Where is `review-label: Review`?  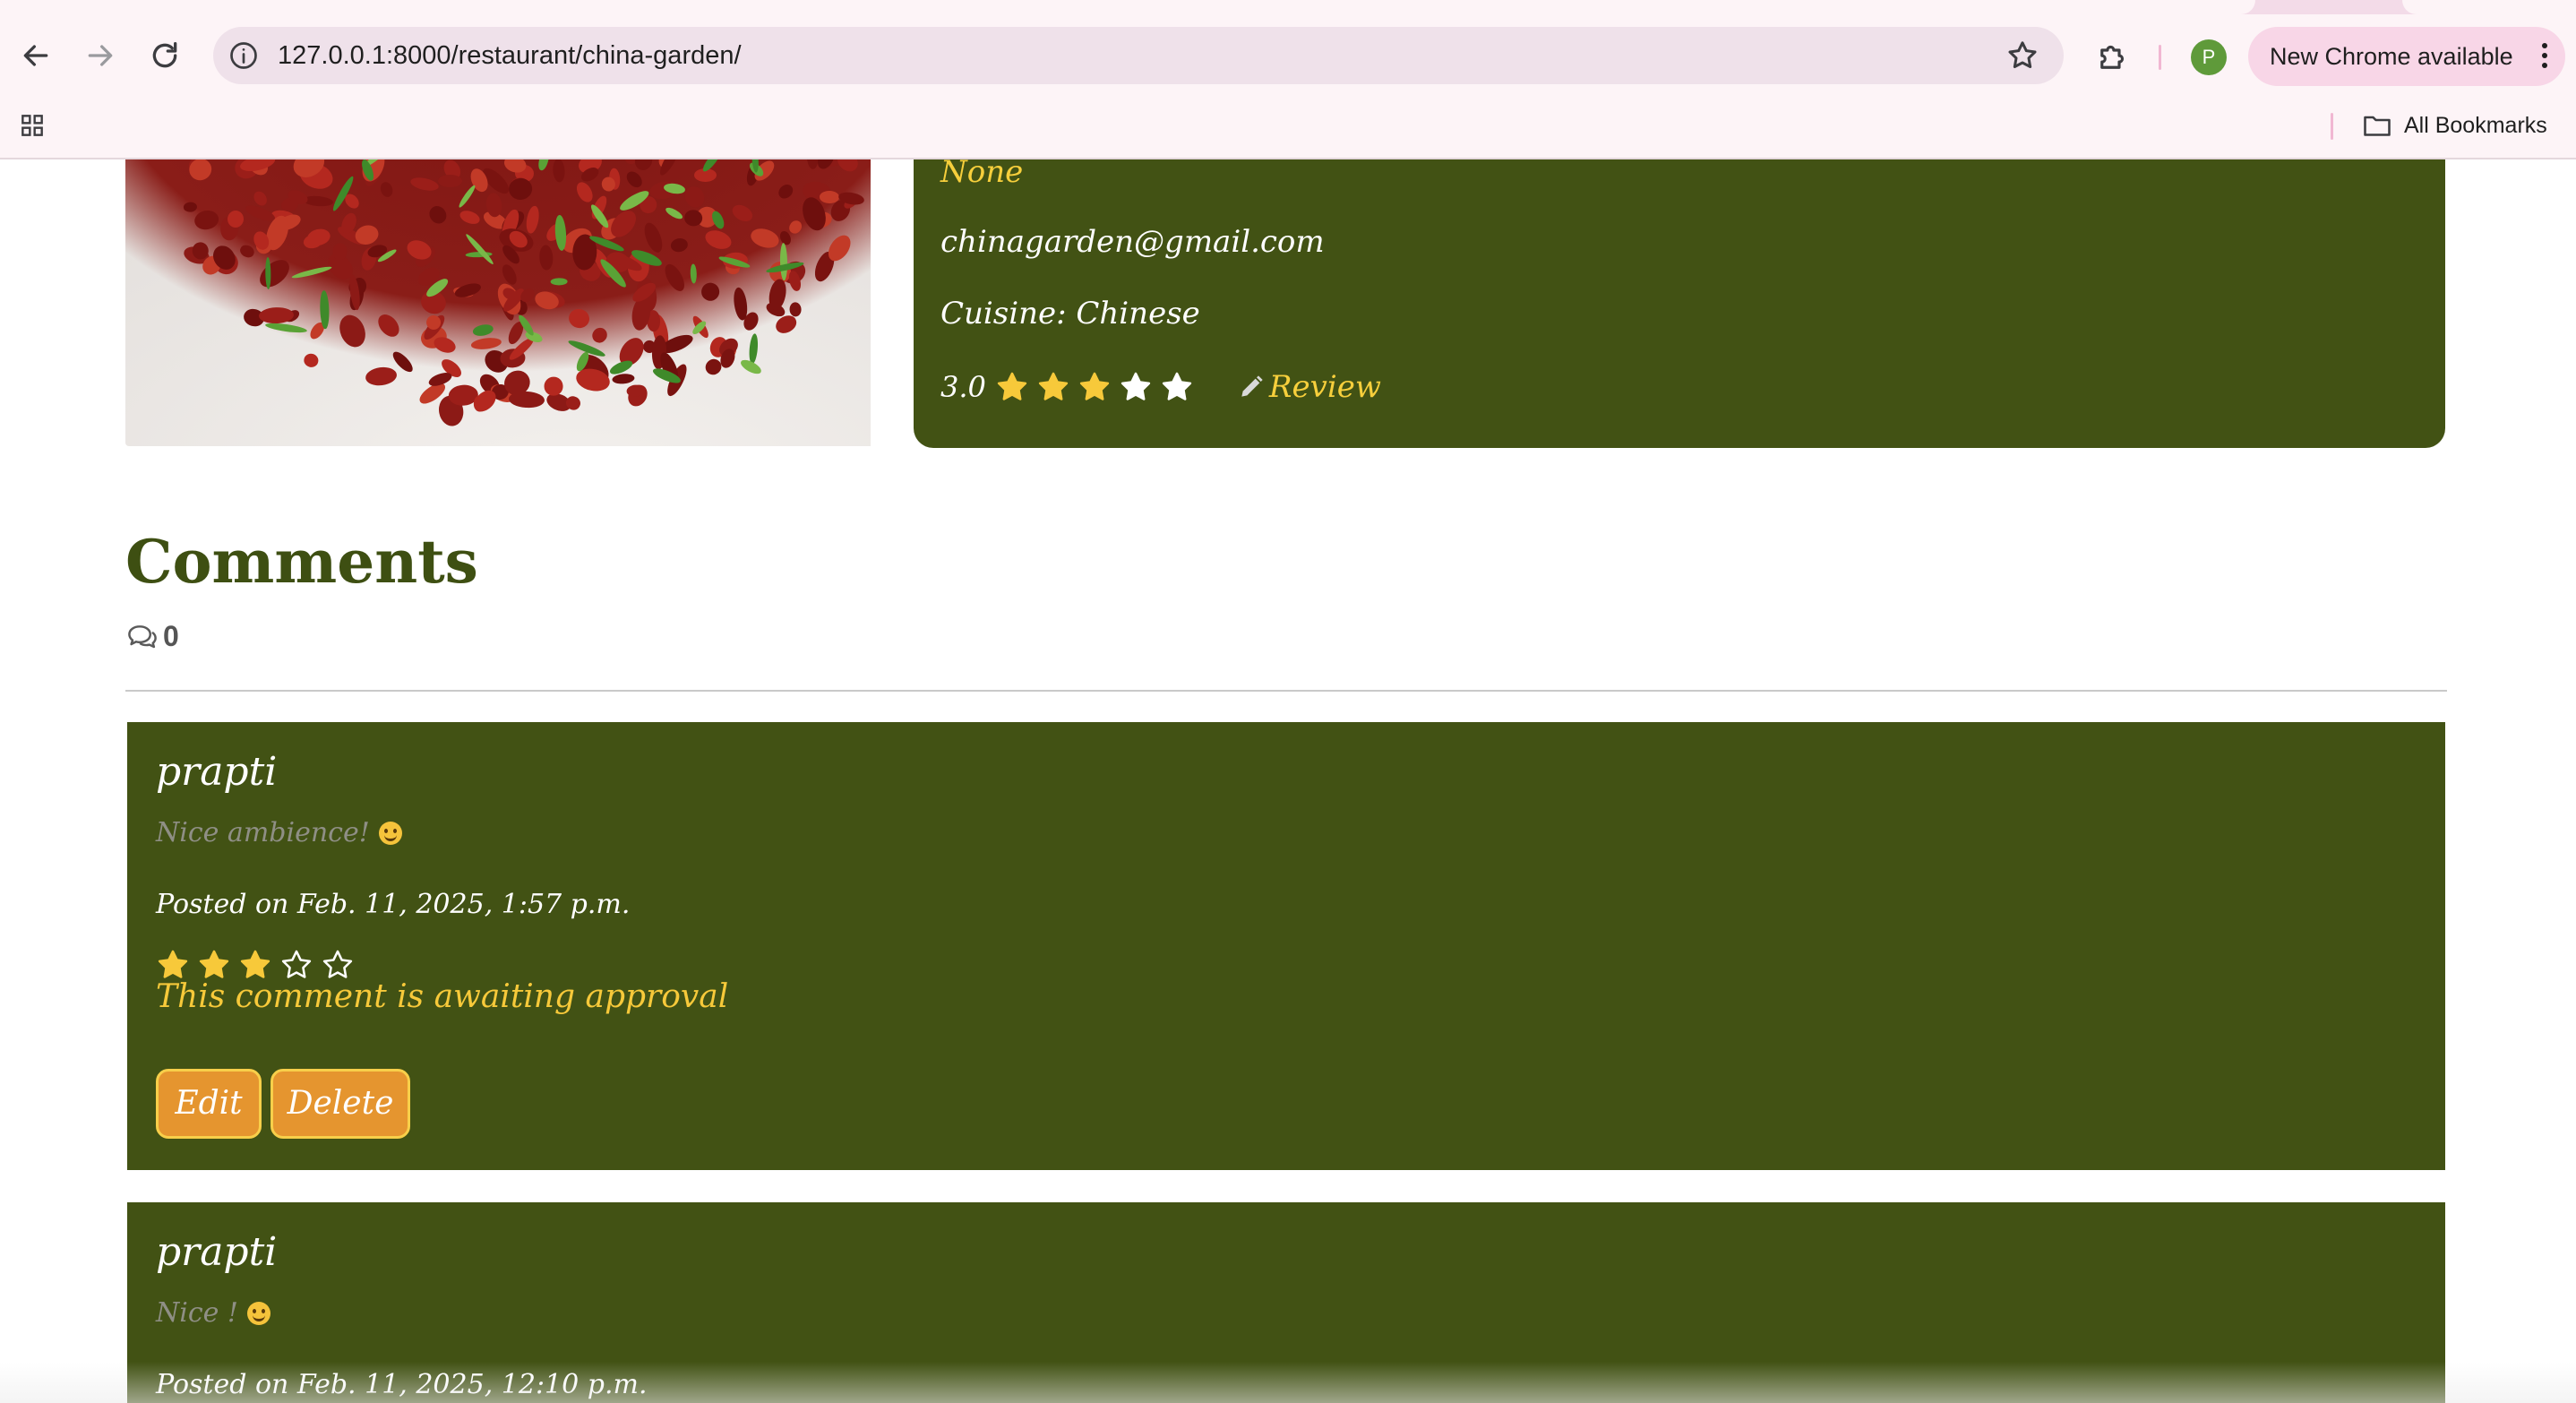
review-label: Review is located at coordinates (1324, 387).